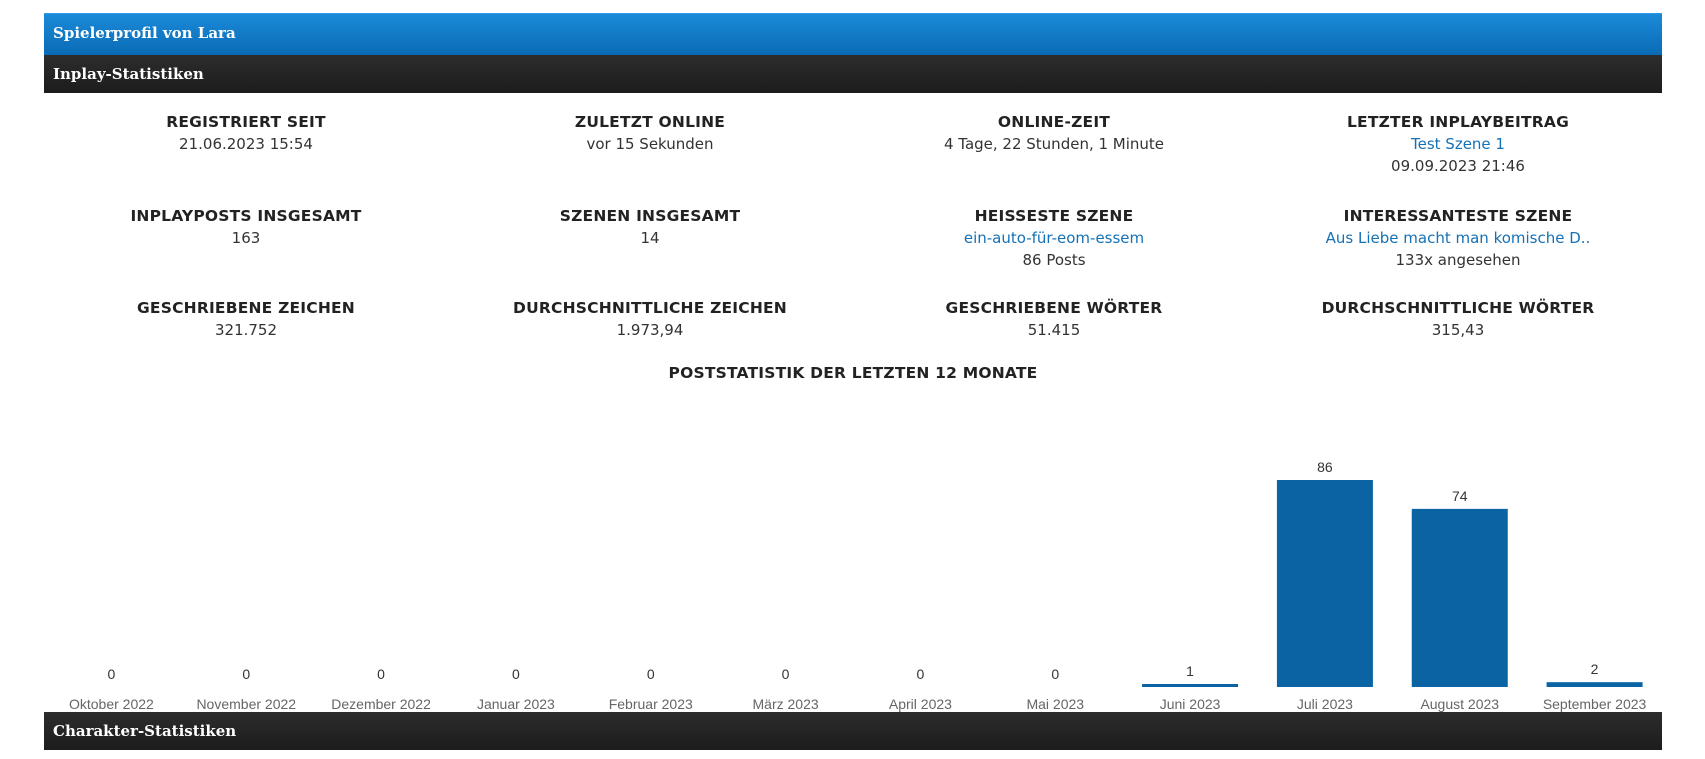  I want to click on stat-value: 09.09.2023 21:46, so click(1458, 166).